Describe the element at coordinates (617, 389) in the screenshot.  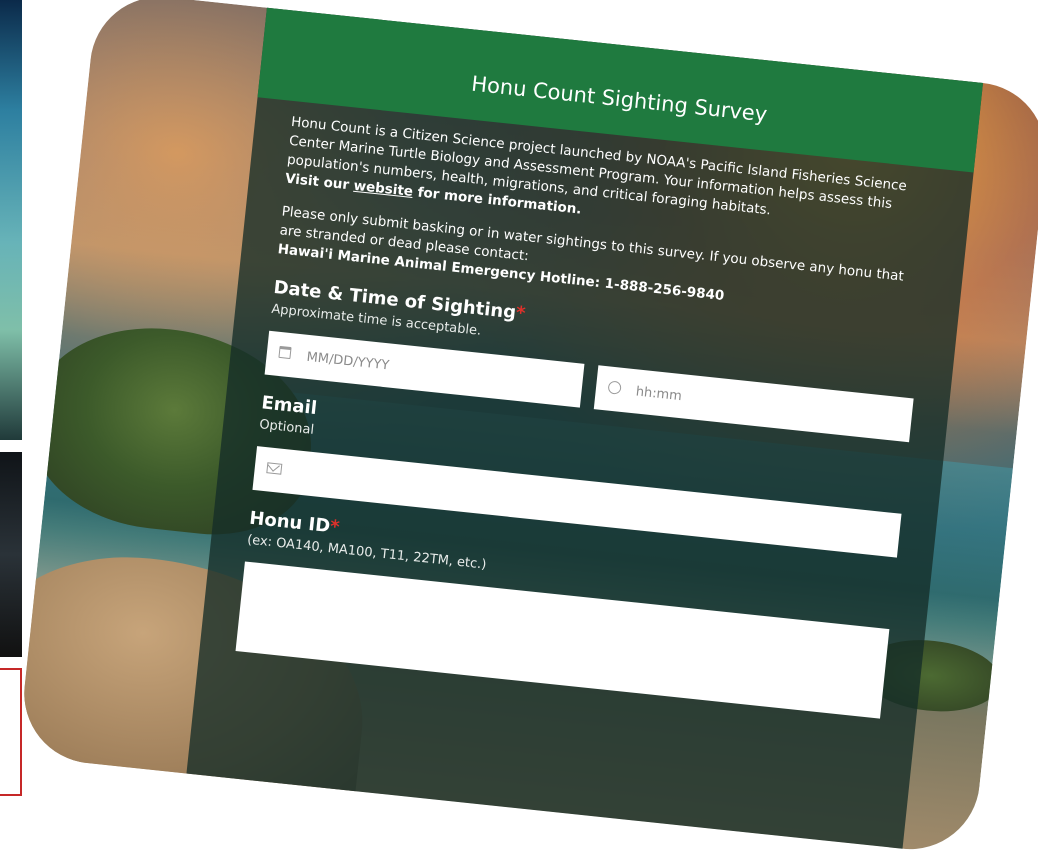
I see `clock-icon` at that location.